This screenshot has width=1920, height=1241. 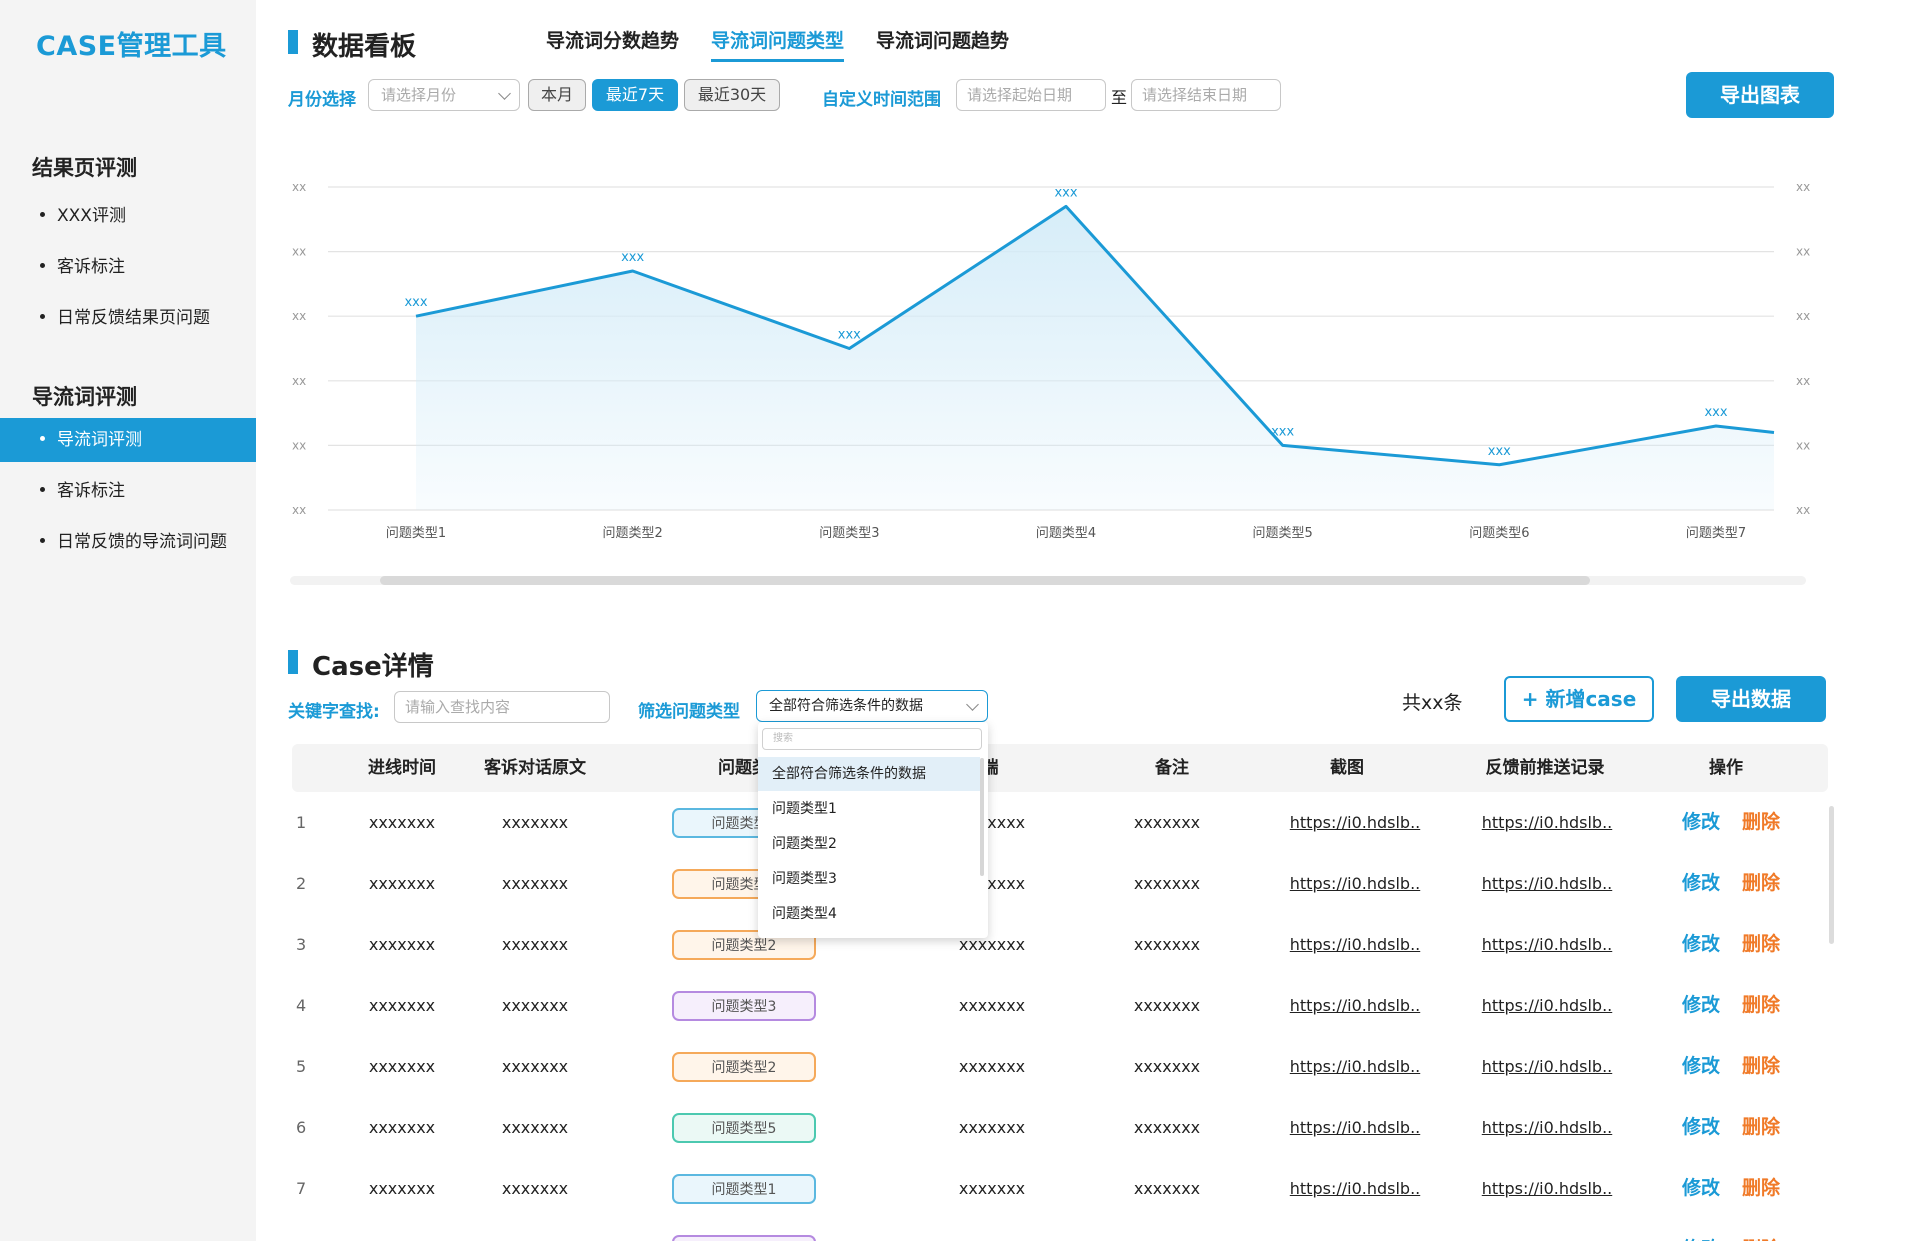 What do you see at coordinates (869, 879) in the screenshot?
I see `dropdown-option-type3: 问题类型3` at bounding box center [869, 879].